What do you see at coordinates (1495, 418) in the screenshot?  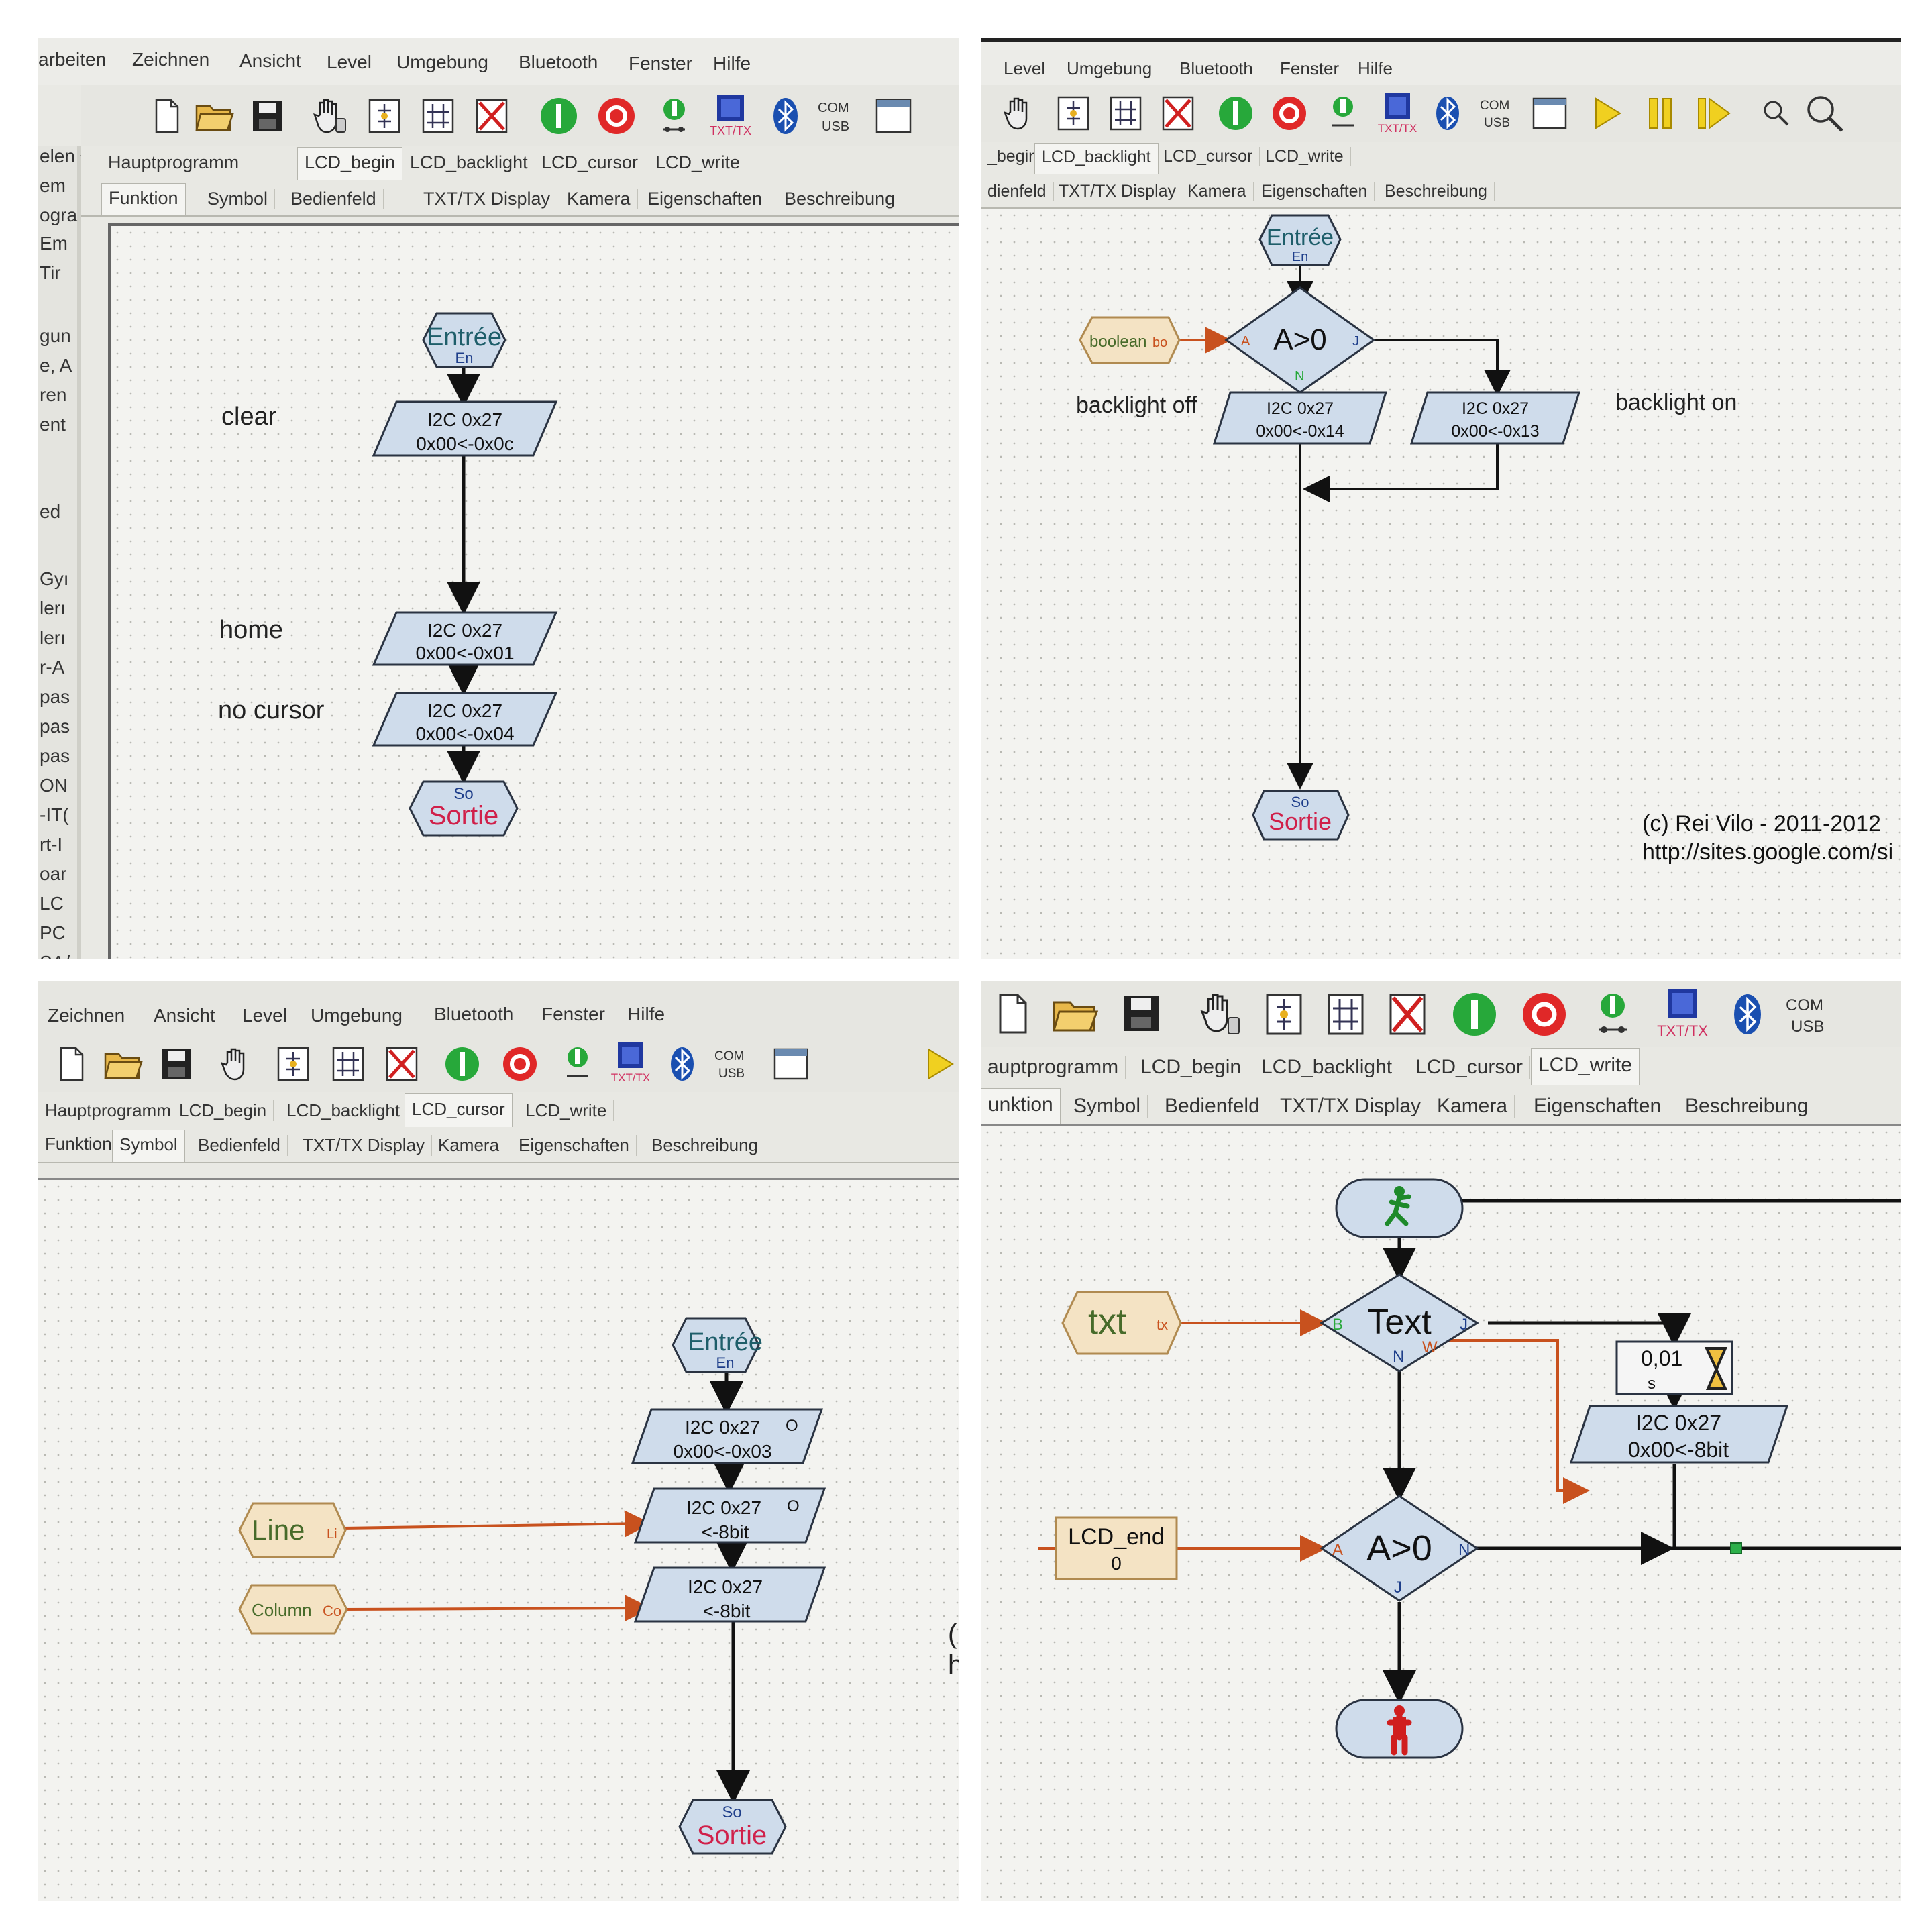 I see `i2c-backlight-on-node: I2C 0x27 0x00<-0x13` at bounding box center [1495, 418].